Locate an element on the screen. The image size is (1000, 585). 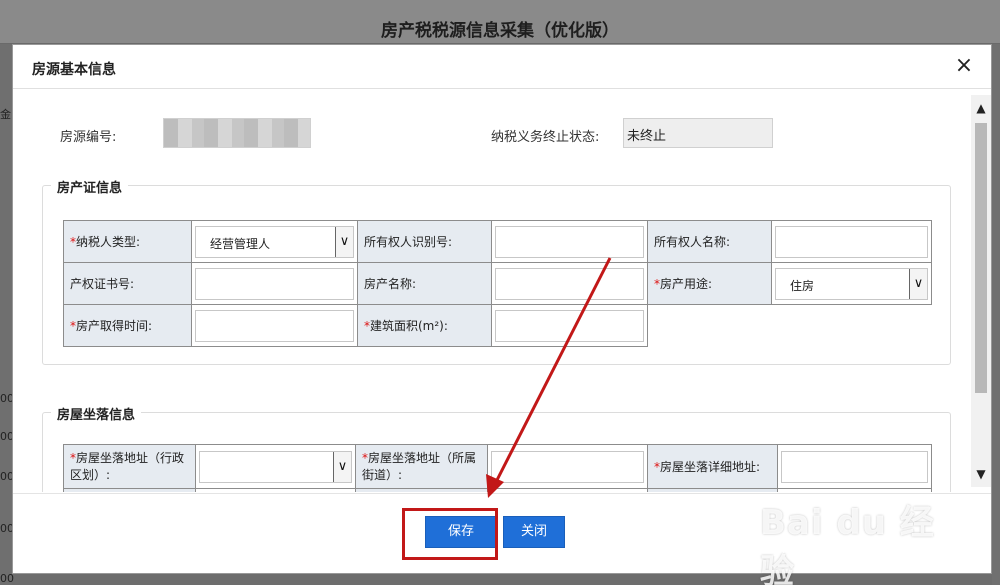
owner-name-input is located at coordinates (851, 241).